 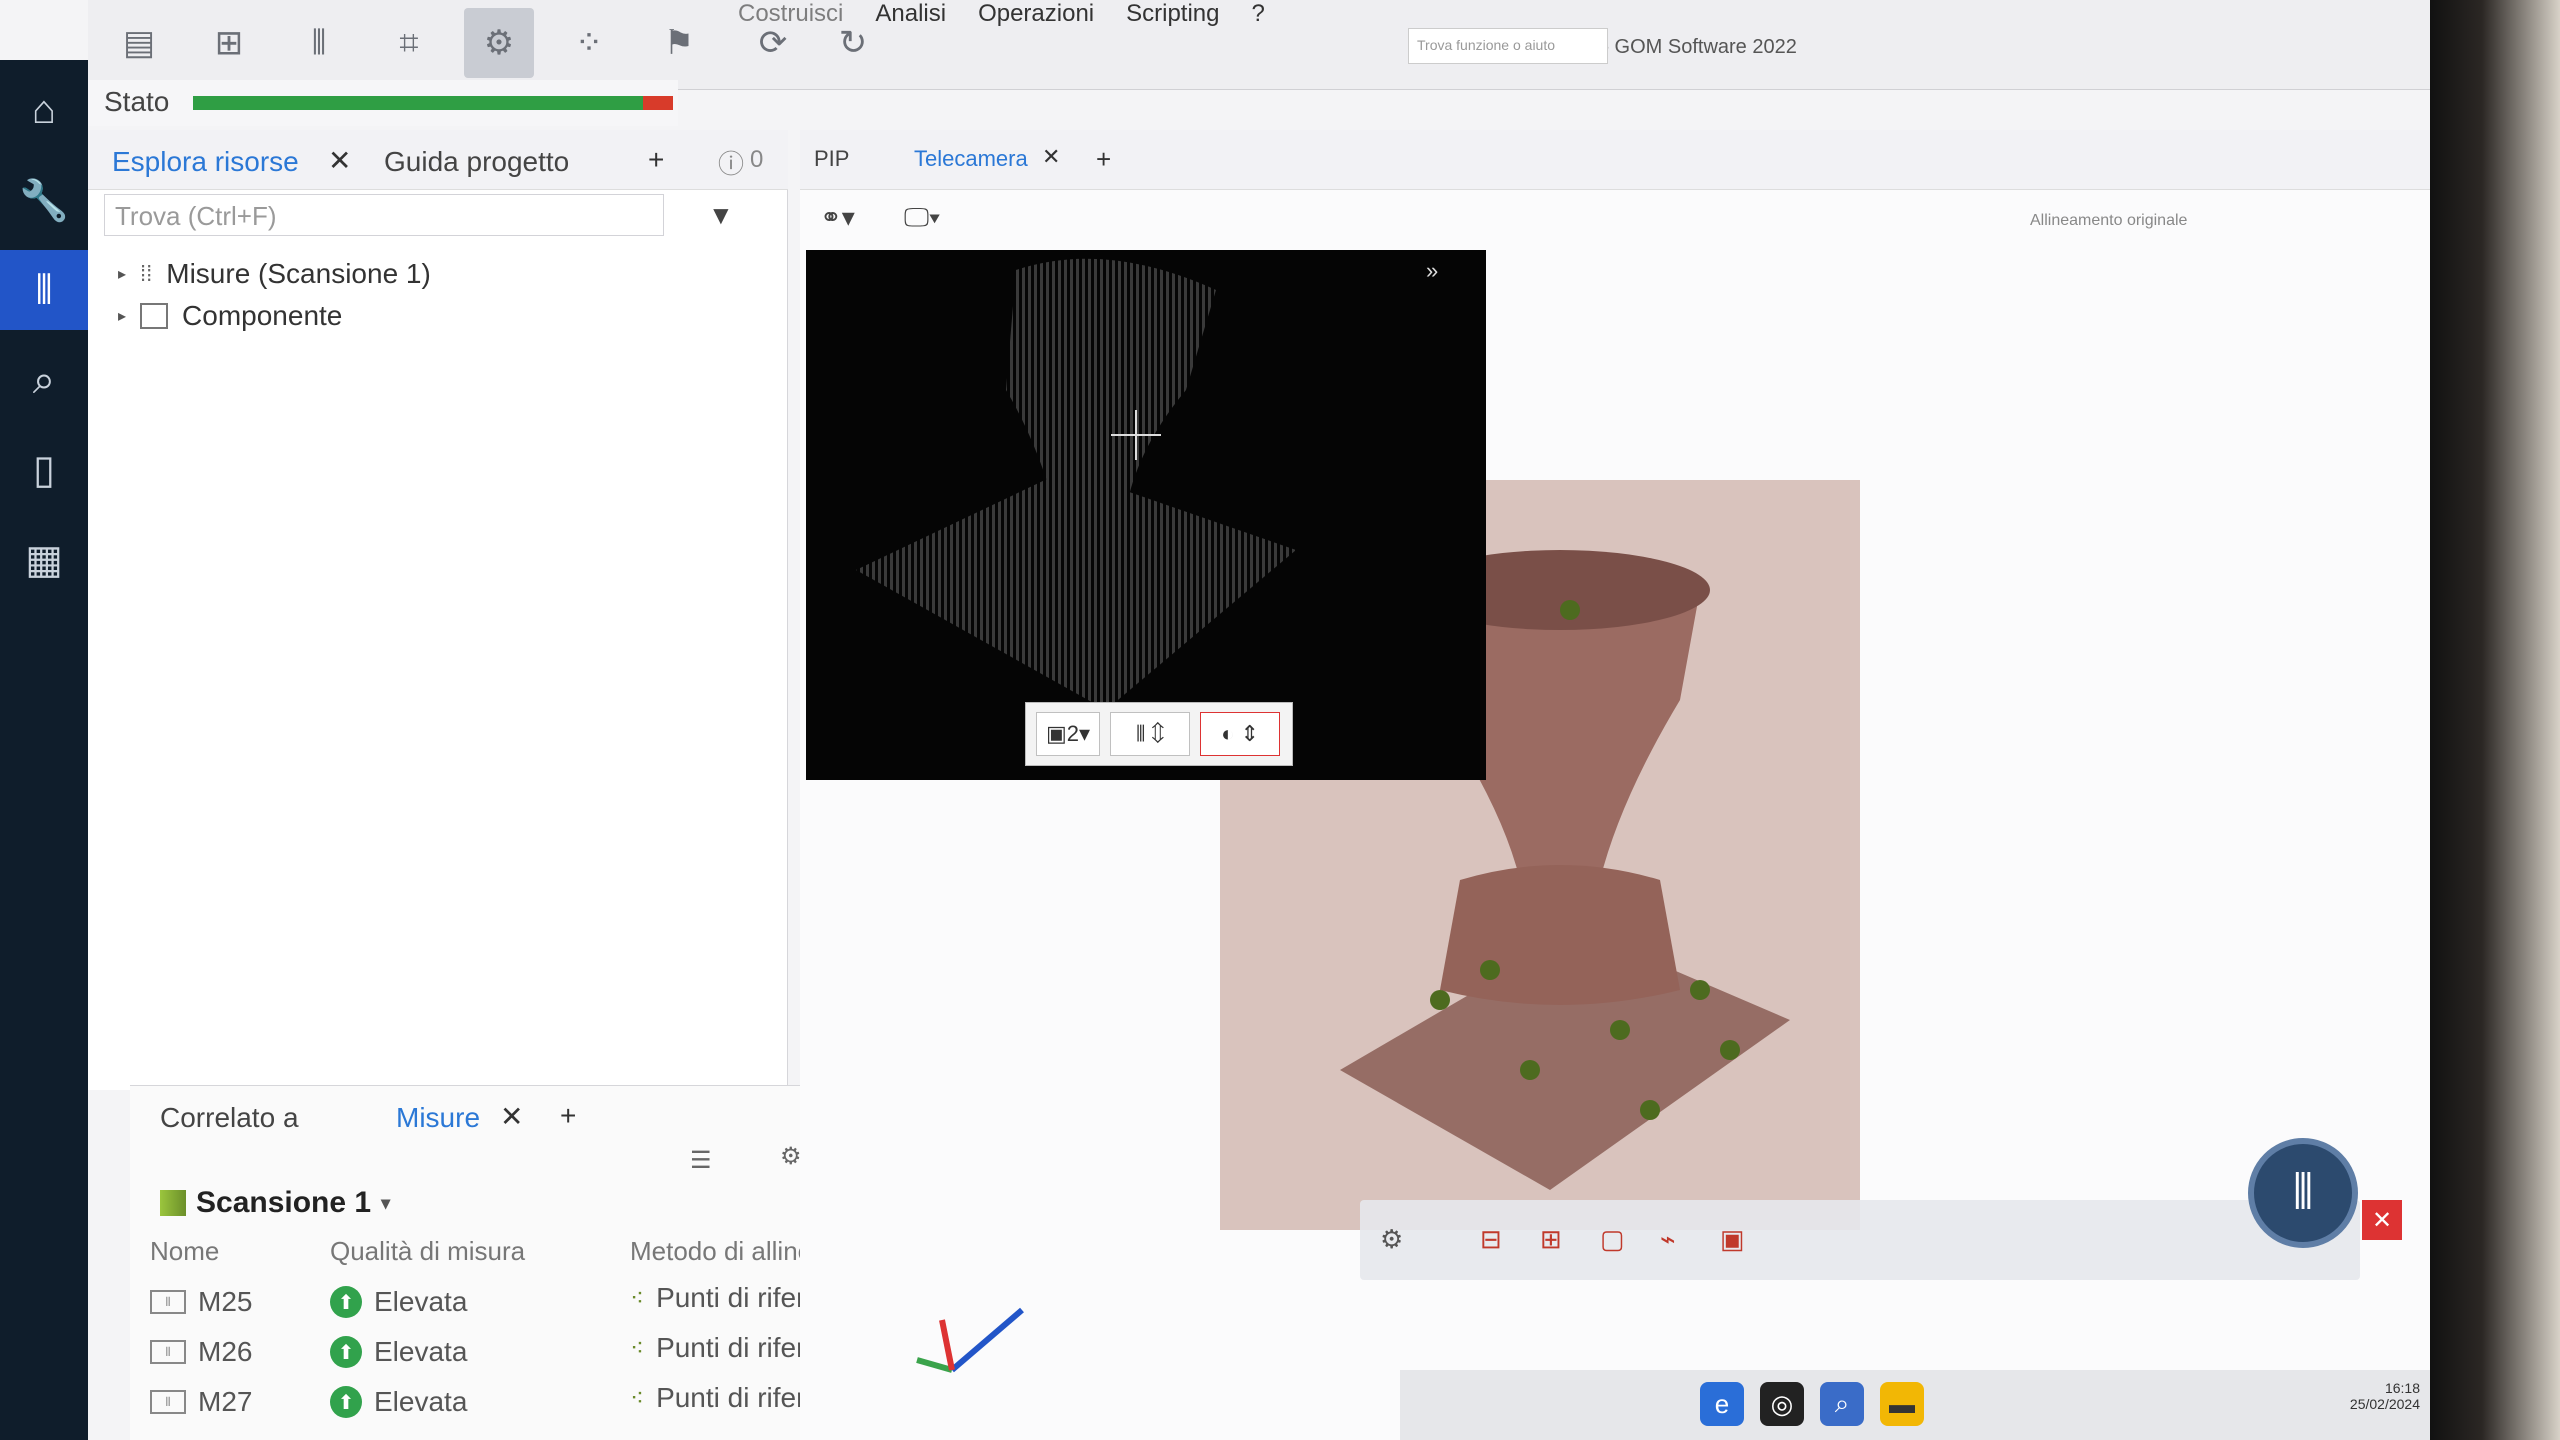 I want to click on tool-icon: ⊞, so click(x=1551, y=1239).